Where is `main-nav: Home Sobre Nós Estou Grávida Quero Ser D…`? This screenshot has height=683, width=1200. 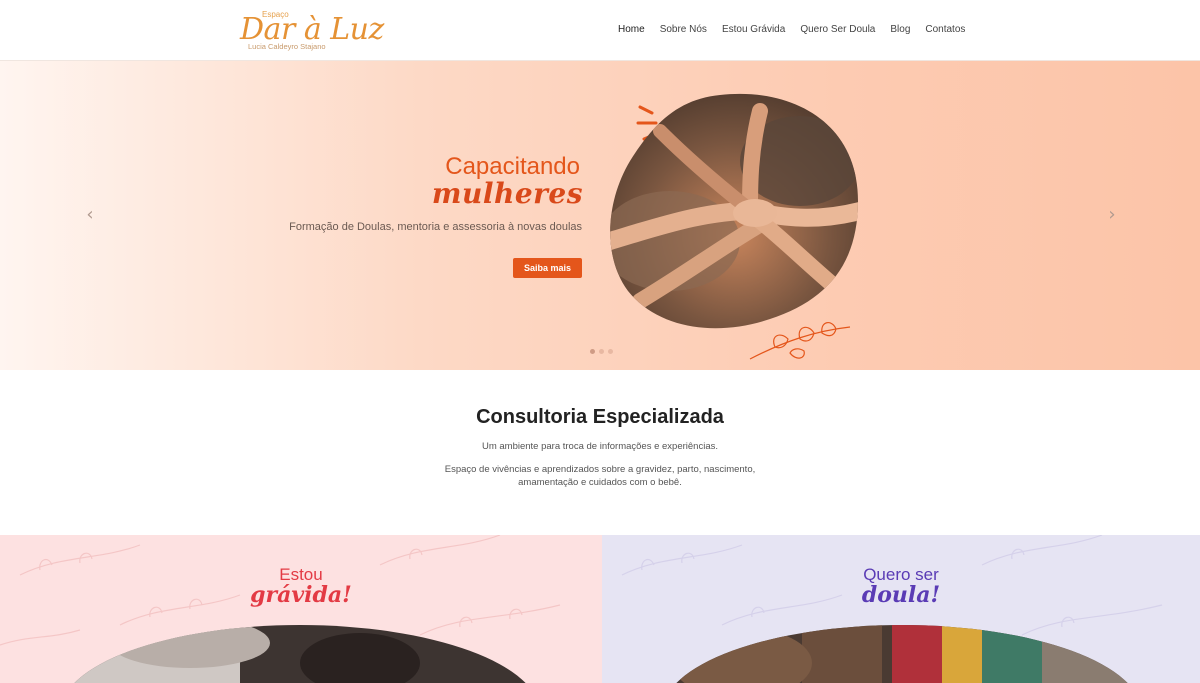 main-nav: Home Sobre Nós Estou Grávida Quero Ser D… is located at coordinates (799, 29).